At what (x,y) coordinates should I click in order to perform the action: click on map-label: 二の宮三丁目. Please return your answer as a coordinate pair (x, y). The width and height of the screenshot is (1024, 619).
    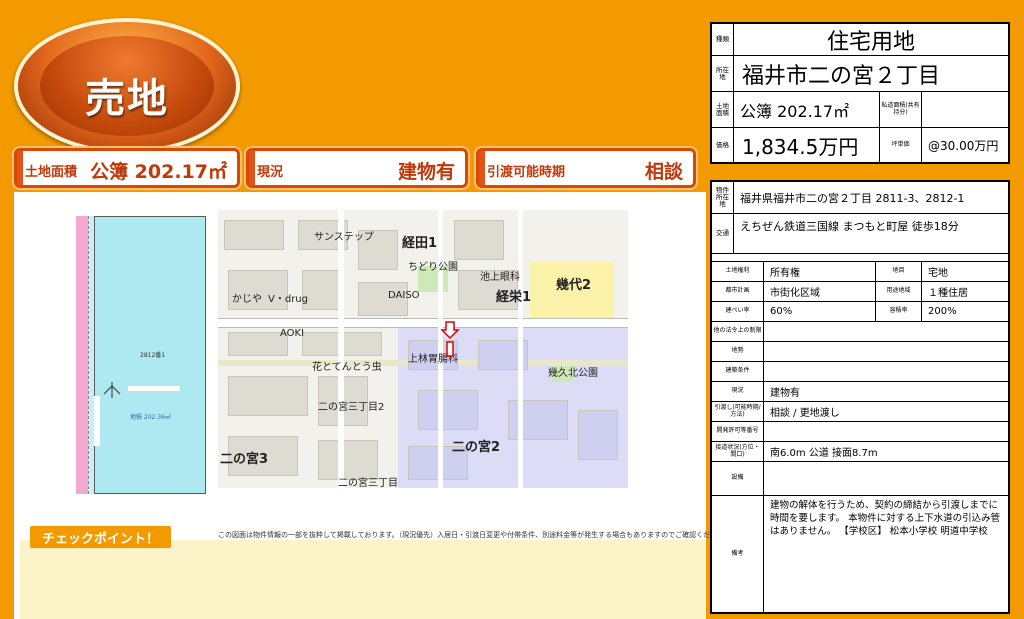
    Looking at the image, I should click on (368, 483).